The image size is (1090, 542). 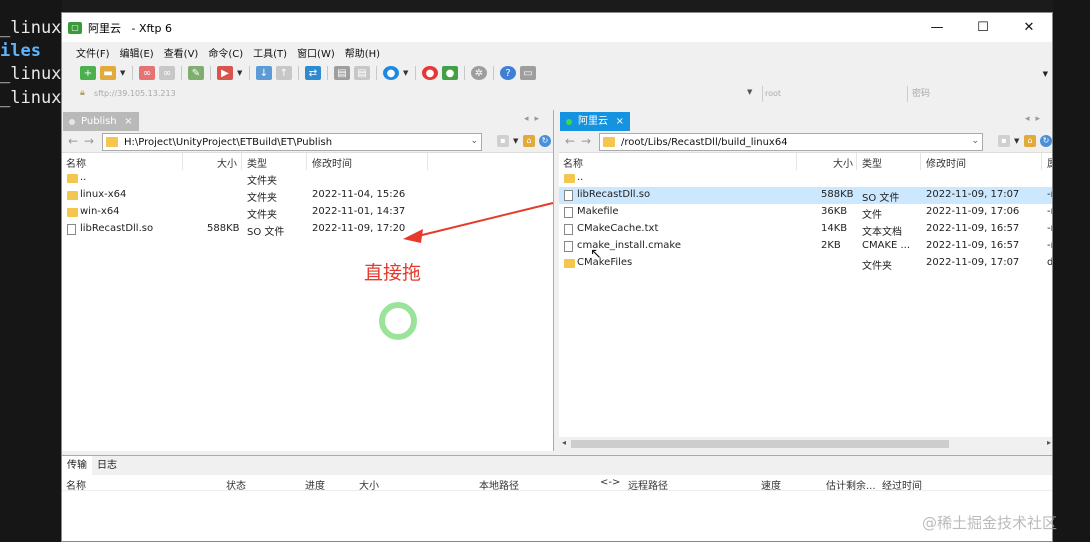 What do you see at coordinates (101, 121) in the screenshot?
I see `tab-local-publish: Publish ×` at bounding box center [101, 121].